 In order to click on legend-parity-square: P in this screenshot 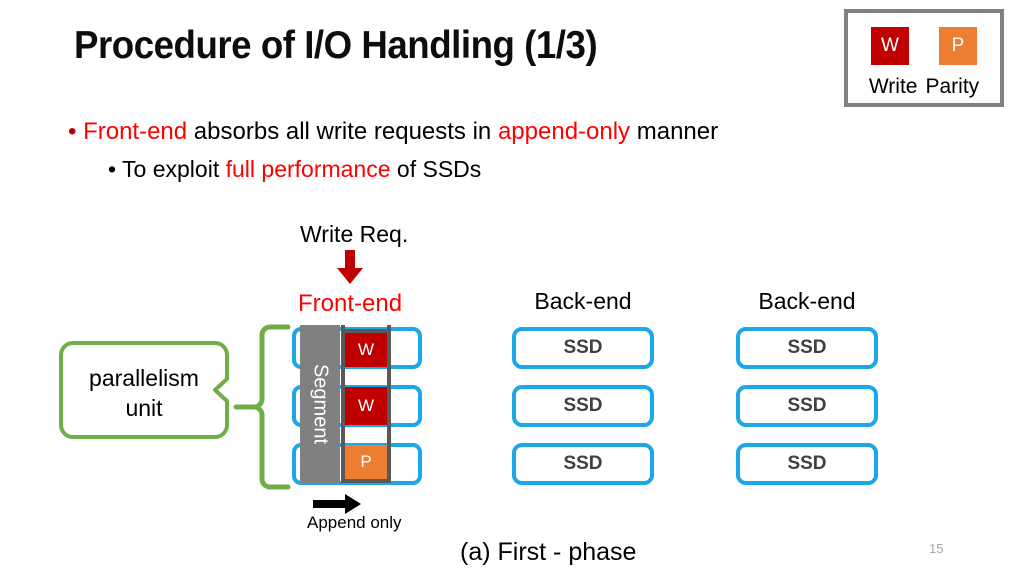, I will do `click(958, 46)`.